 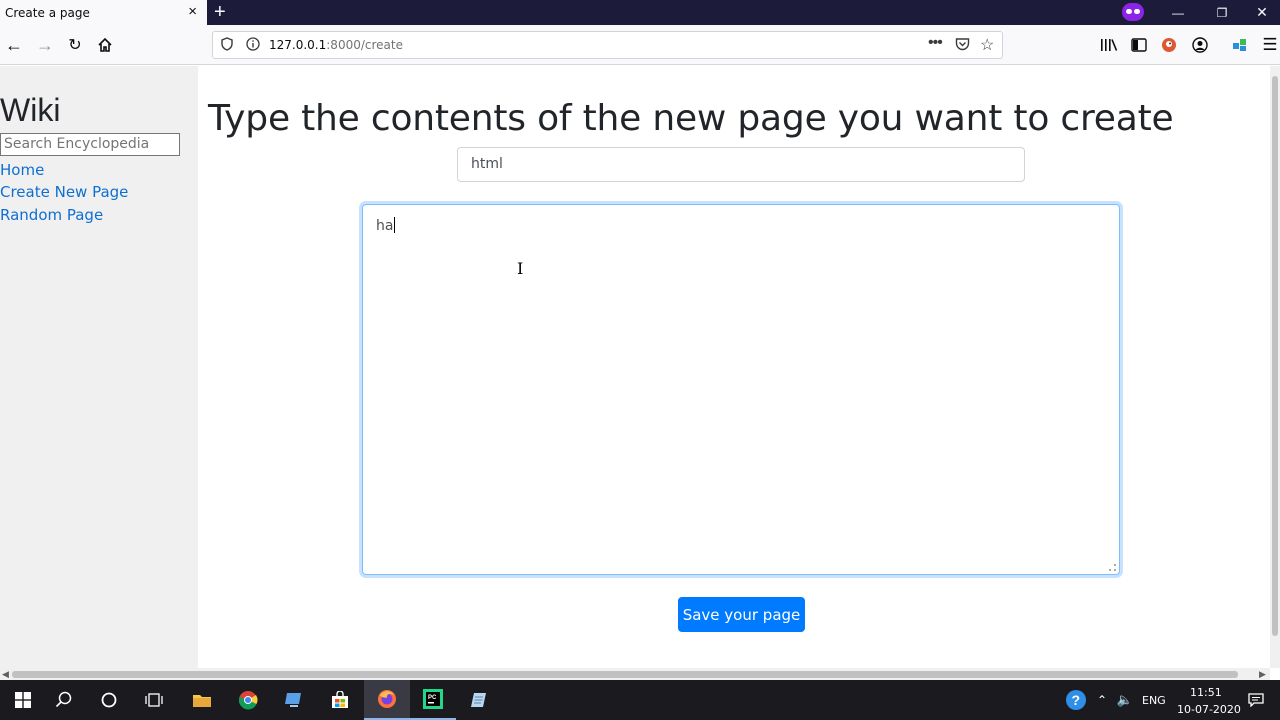 What do you see at coordinates (395, 225) in the screenshot?
I see `text-caret` at bounding box center [395, 225].